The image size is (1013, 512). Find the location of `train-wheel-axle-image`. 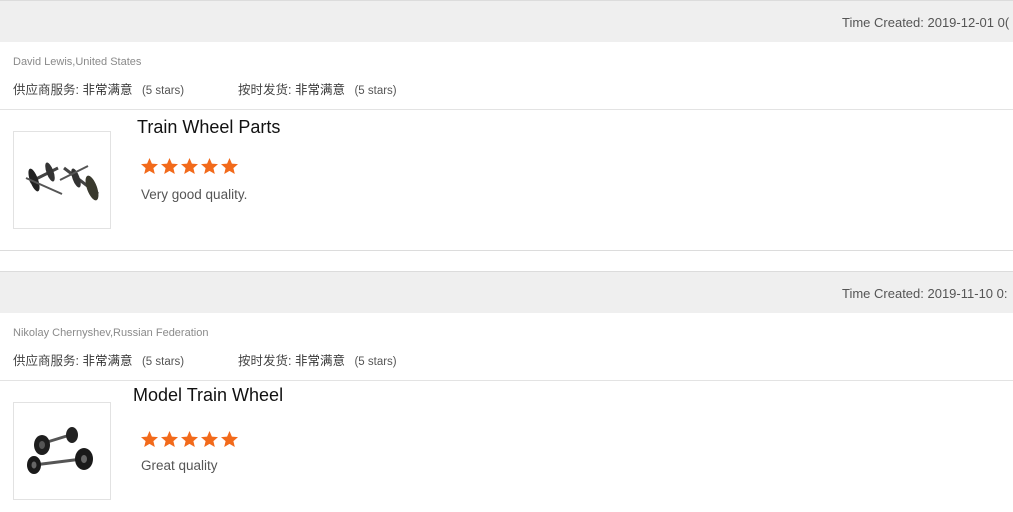

train-wheel-axle-image is located at coordinates (62, 181).